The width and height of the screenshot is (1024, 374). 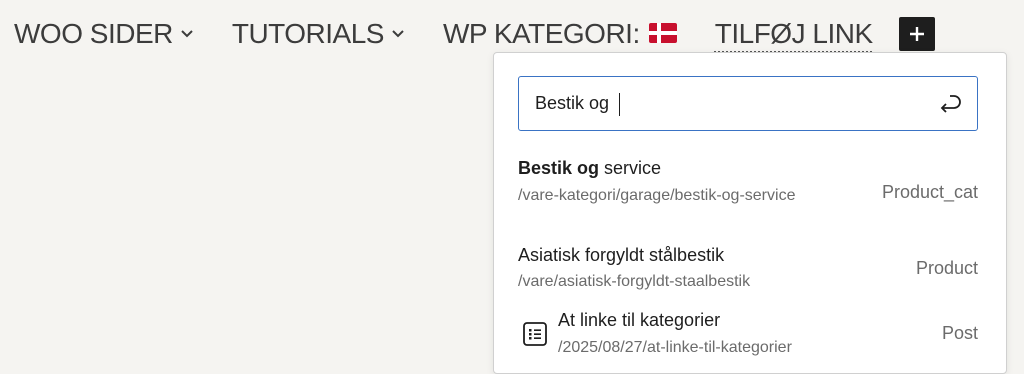 What do you see at coordinates (959, 333) in the screenshot?
I see `result-type: Post` at bounding box center [959, 333].